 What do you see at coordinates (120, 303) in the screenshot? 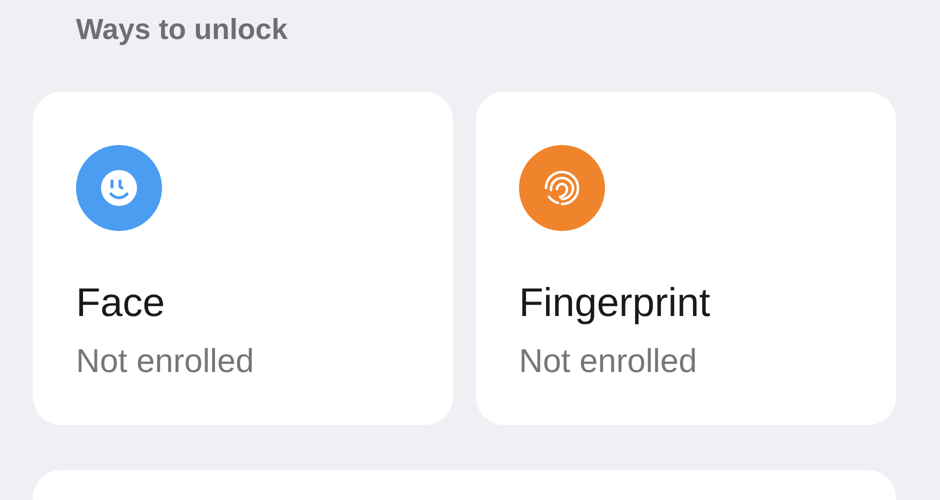
I see `method-title: Face` at bounding box center [120, 303].